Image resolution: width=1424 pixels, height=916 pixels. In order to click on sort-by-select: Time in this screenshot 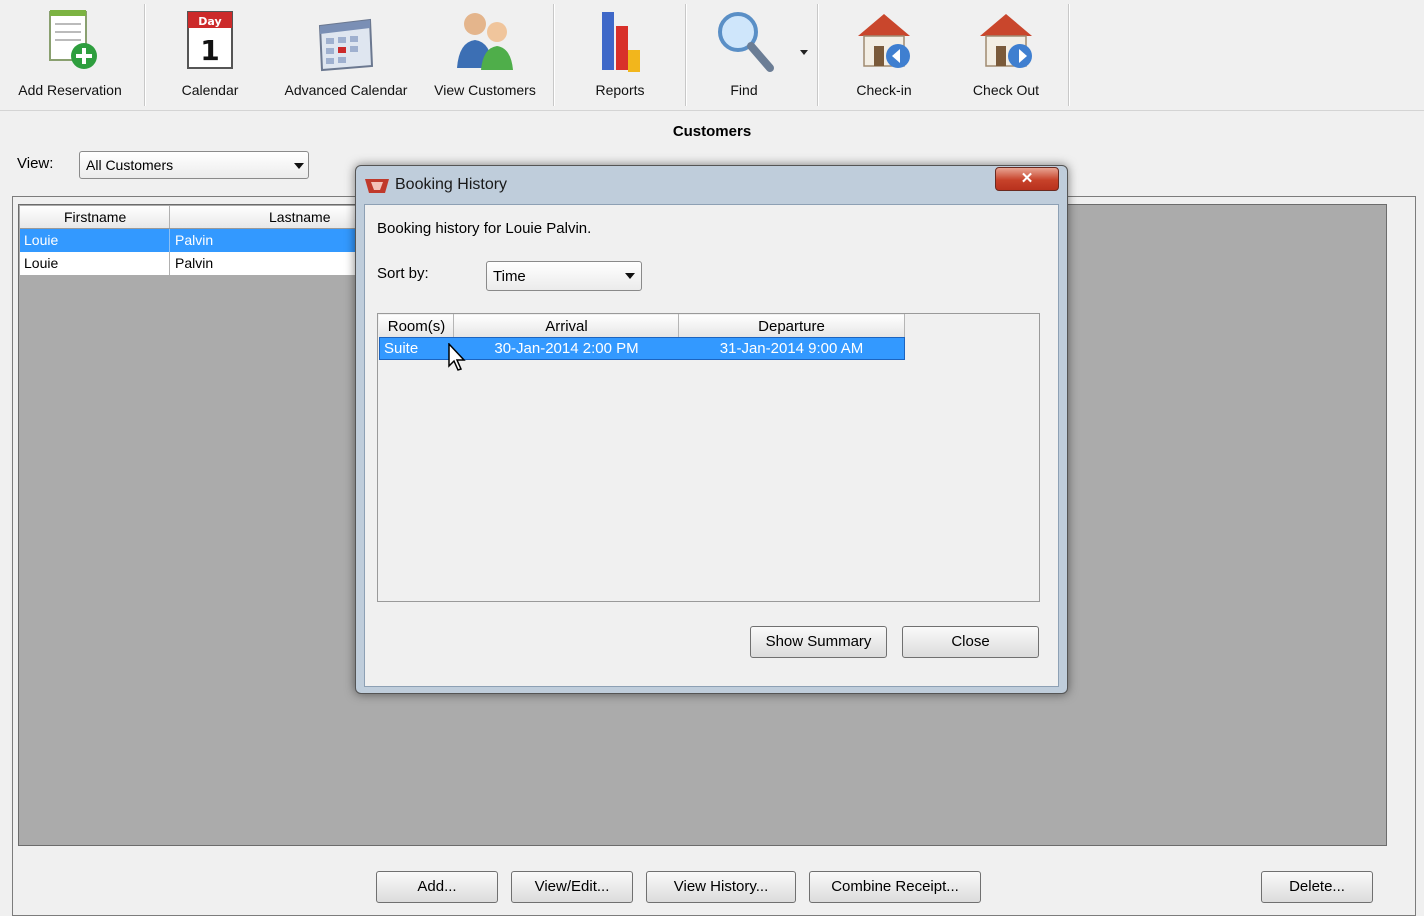, I will do `click(564, 276)`.